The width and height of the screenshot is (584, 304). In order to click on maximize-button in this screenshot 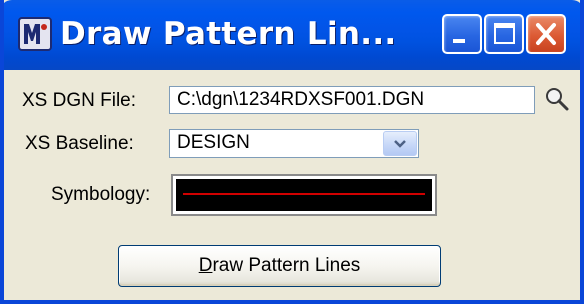, I will do `click(504, 34)`.